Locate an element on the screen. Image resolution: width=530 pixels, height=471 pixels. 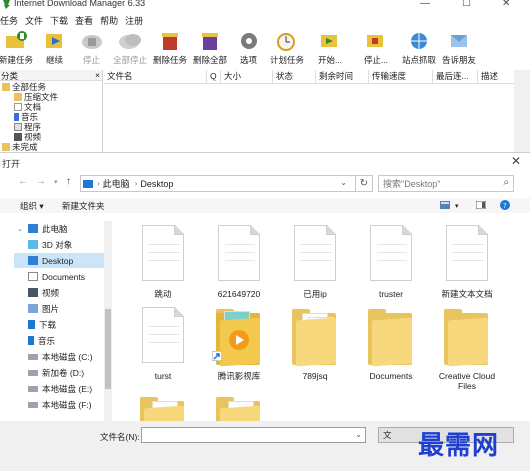
new-folder-button: 新建文件夹 is located at coordinates (83, 206).